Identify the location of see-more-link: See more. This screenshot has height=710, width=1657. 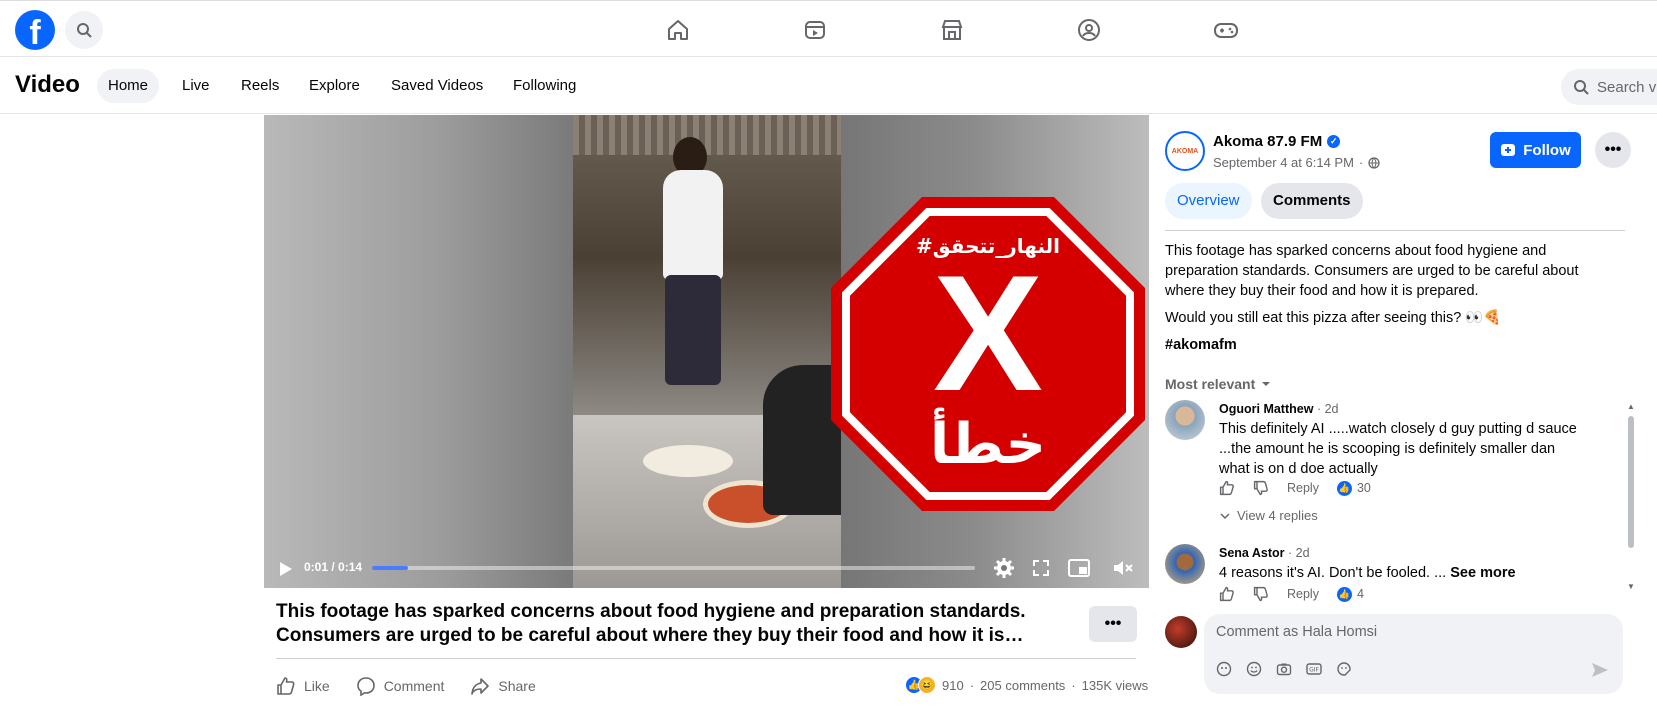
(1482, 573).